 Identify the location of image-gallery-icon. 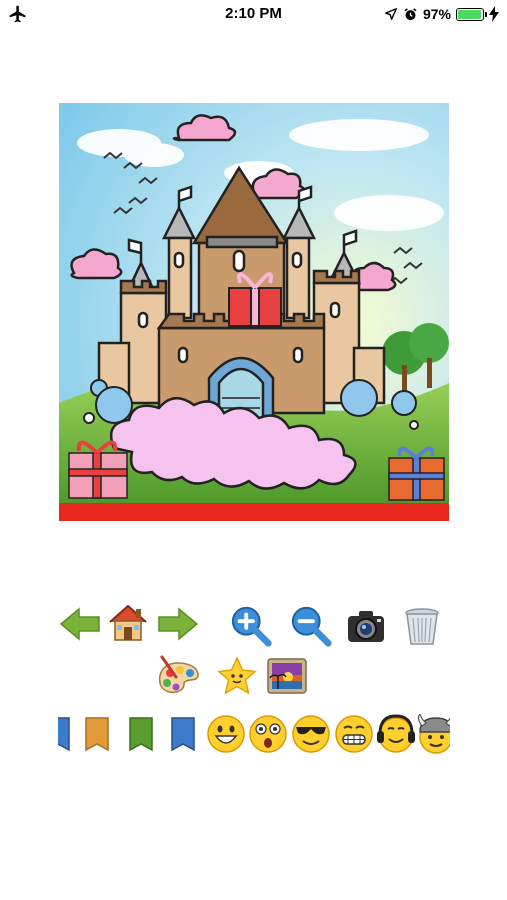
(287, 676).